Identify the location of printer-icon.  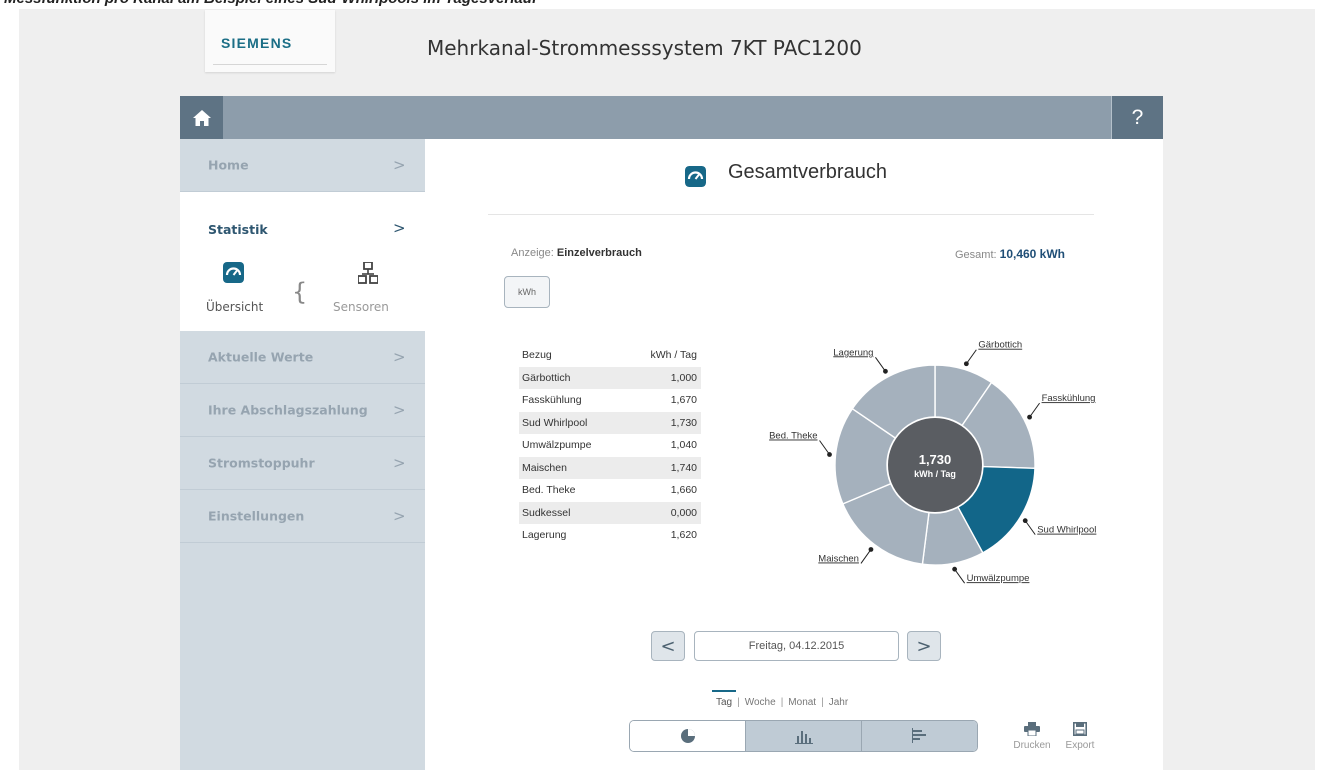
(1032, 729).